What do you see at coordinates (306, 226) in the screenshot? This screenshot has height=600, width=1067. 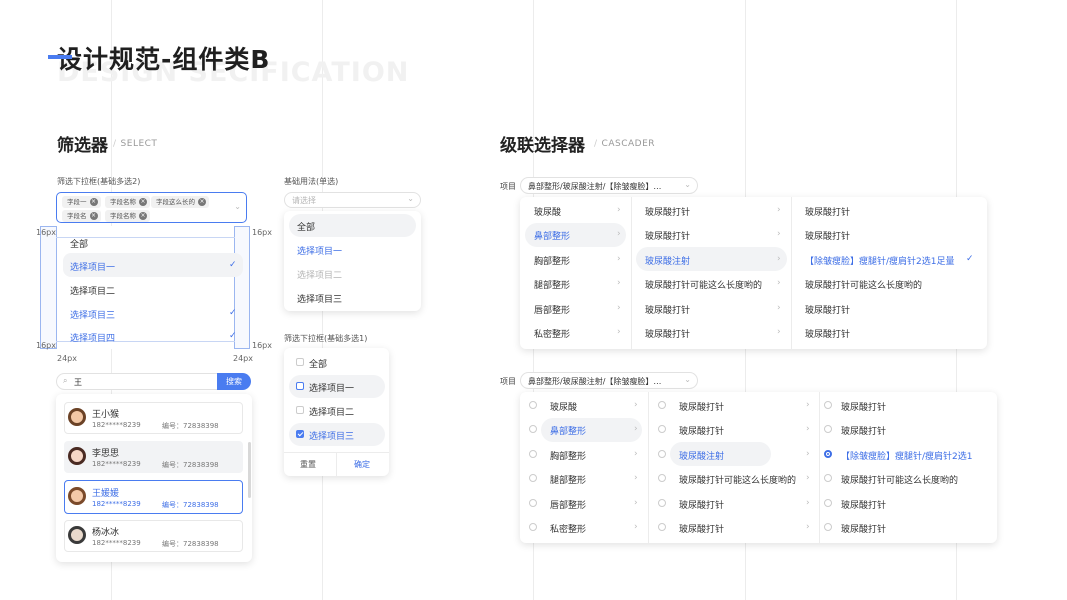 I see `single-option: 全部` at bounding box center [306, 226].